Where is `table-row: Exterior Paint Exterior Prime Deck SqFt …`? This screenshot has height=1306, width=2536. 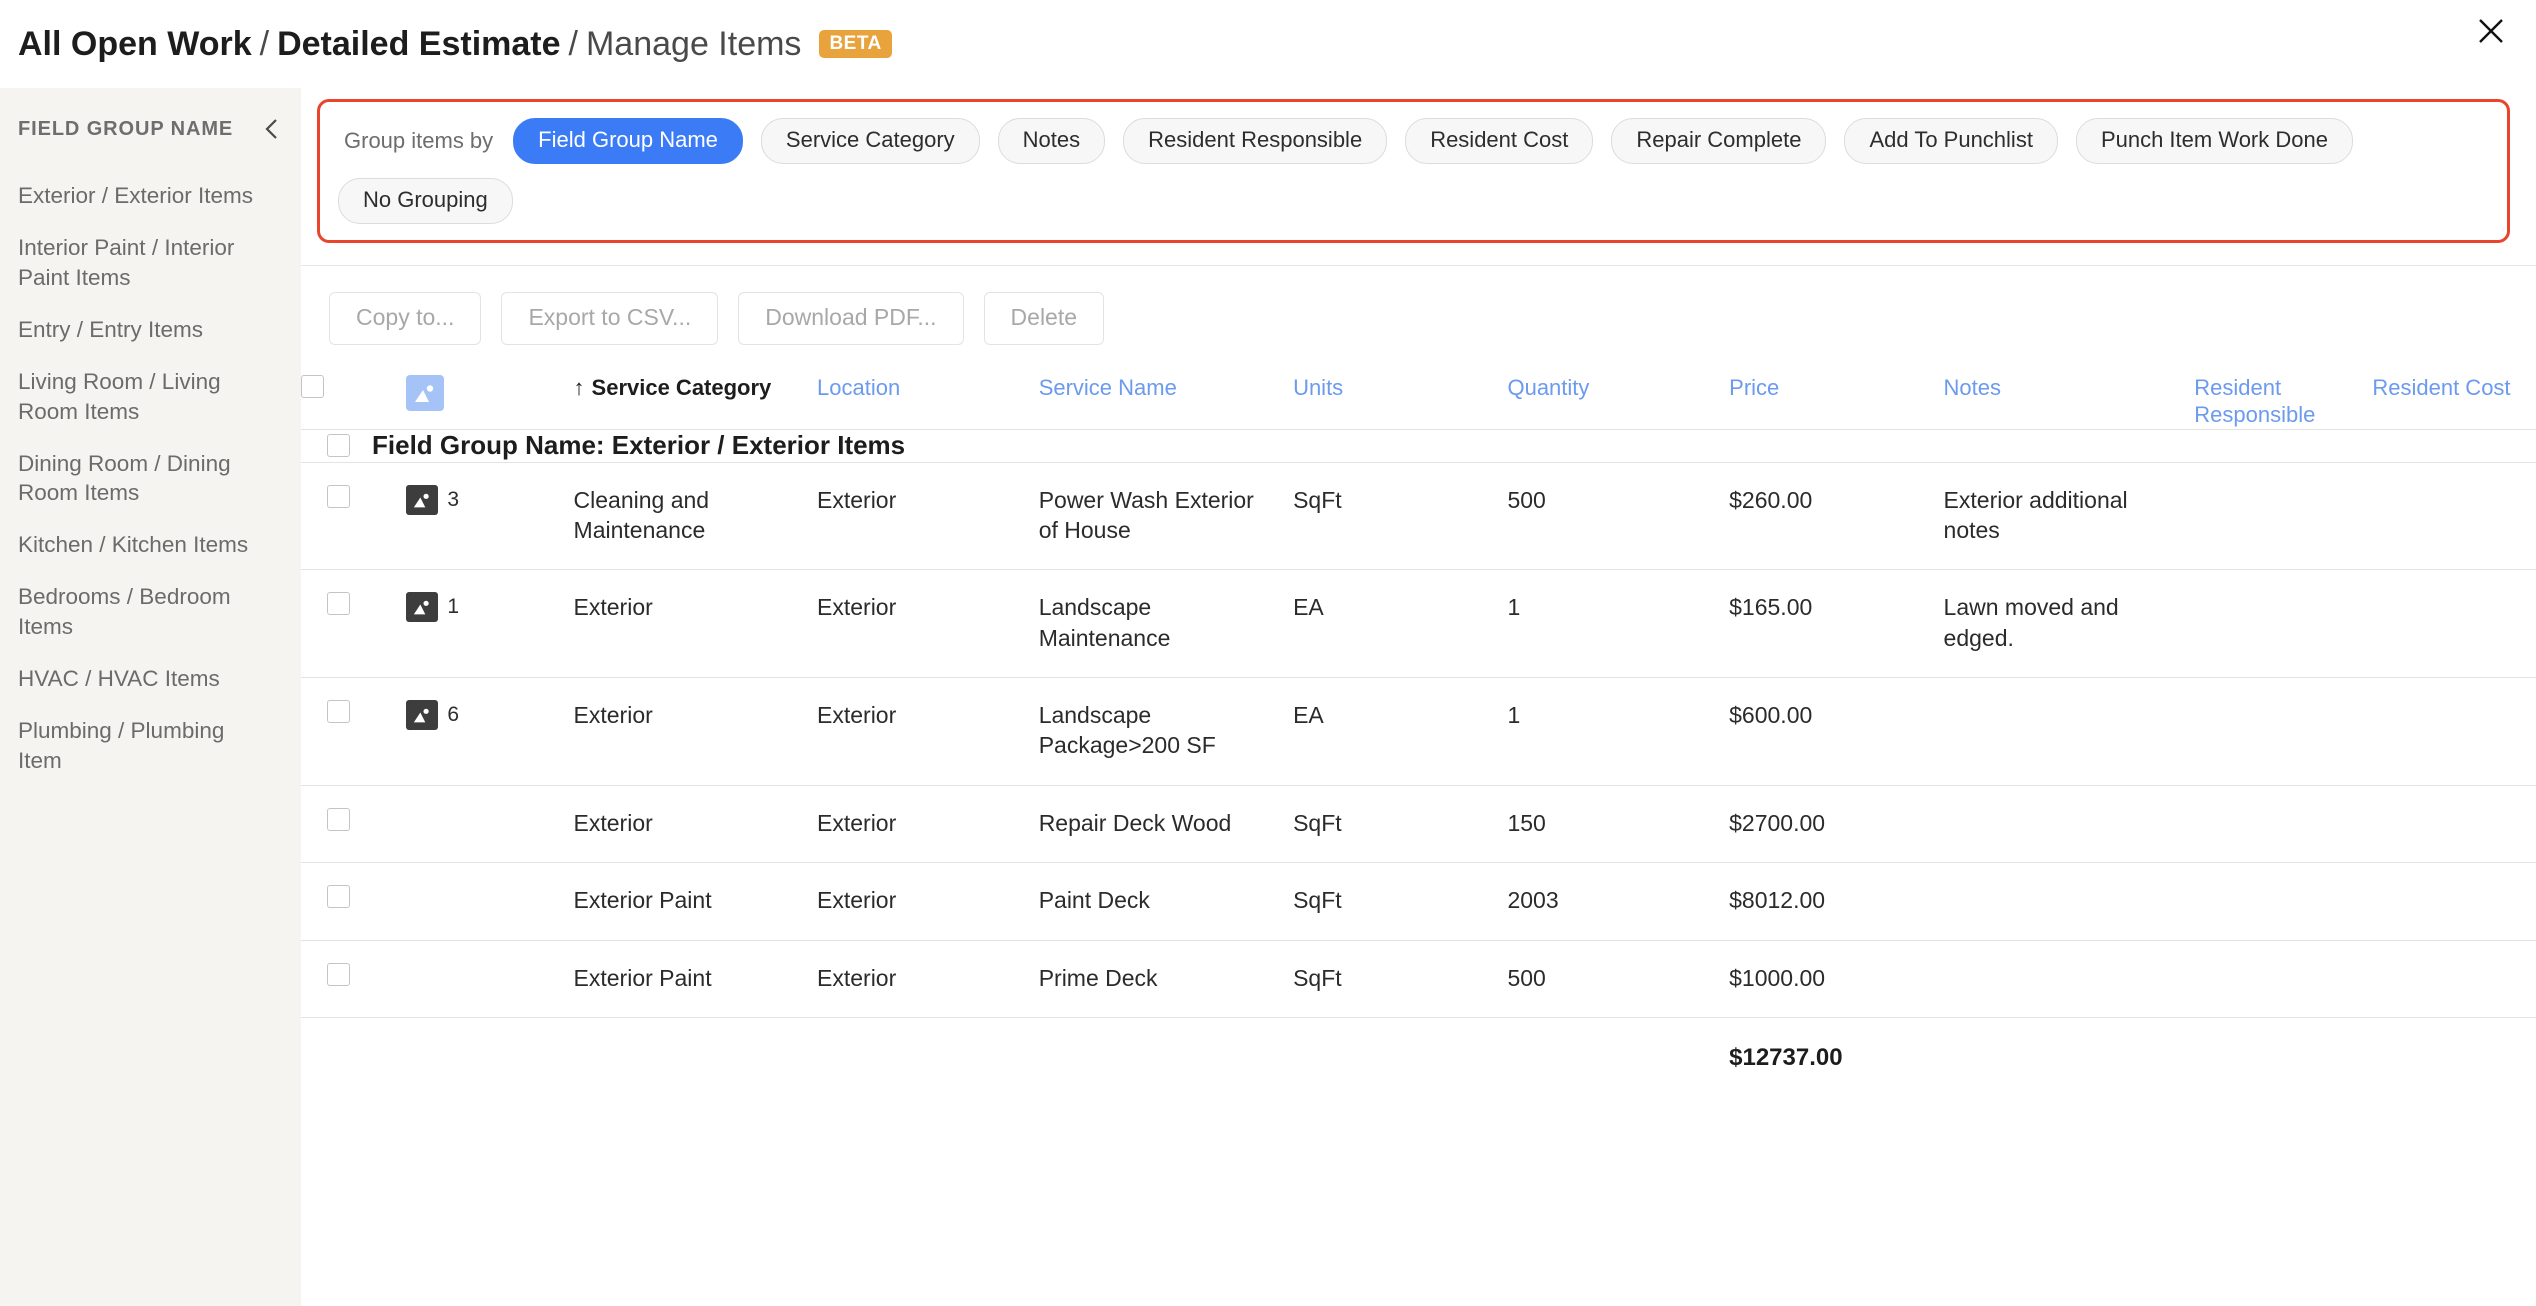 table-row: Exterior Paint Exterior Prime Deck SqFt … is located at coordinates (1418, 979).